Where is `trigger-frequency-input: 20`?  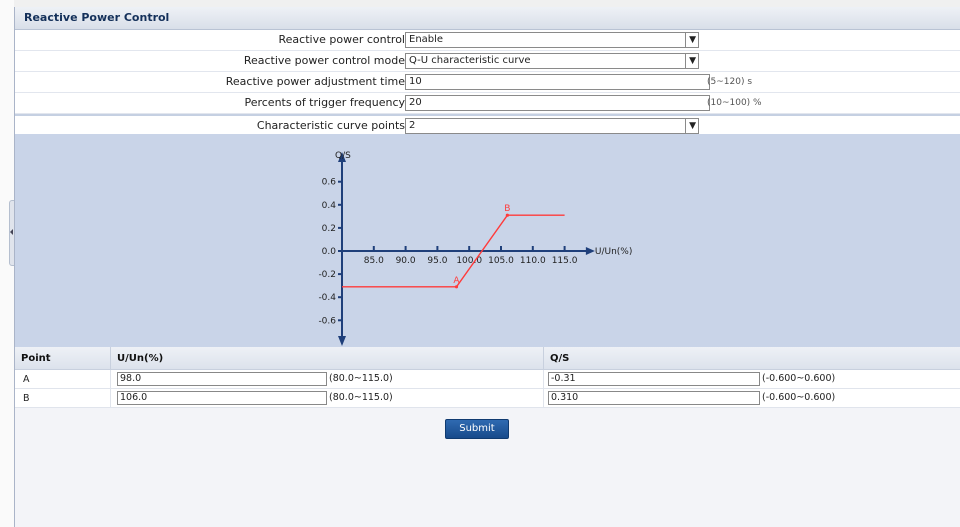 trigger-frequency-input: 20 is located at coordinates (557, 103).